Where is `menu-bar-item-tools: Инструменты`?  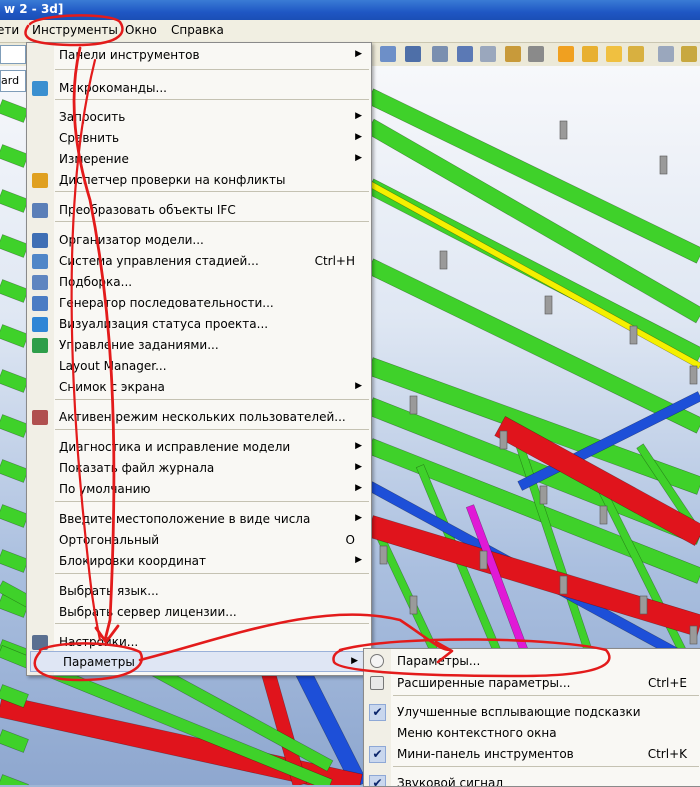
menu-bar-item-tools: Инструменты is located at coordinates (75, 30).